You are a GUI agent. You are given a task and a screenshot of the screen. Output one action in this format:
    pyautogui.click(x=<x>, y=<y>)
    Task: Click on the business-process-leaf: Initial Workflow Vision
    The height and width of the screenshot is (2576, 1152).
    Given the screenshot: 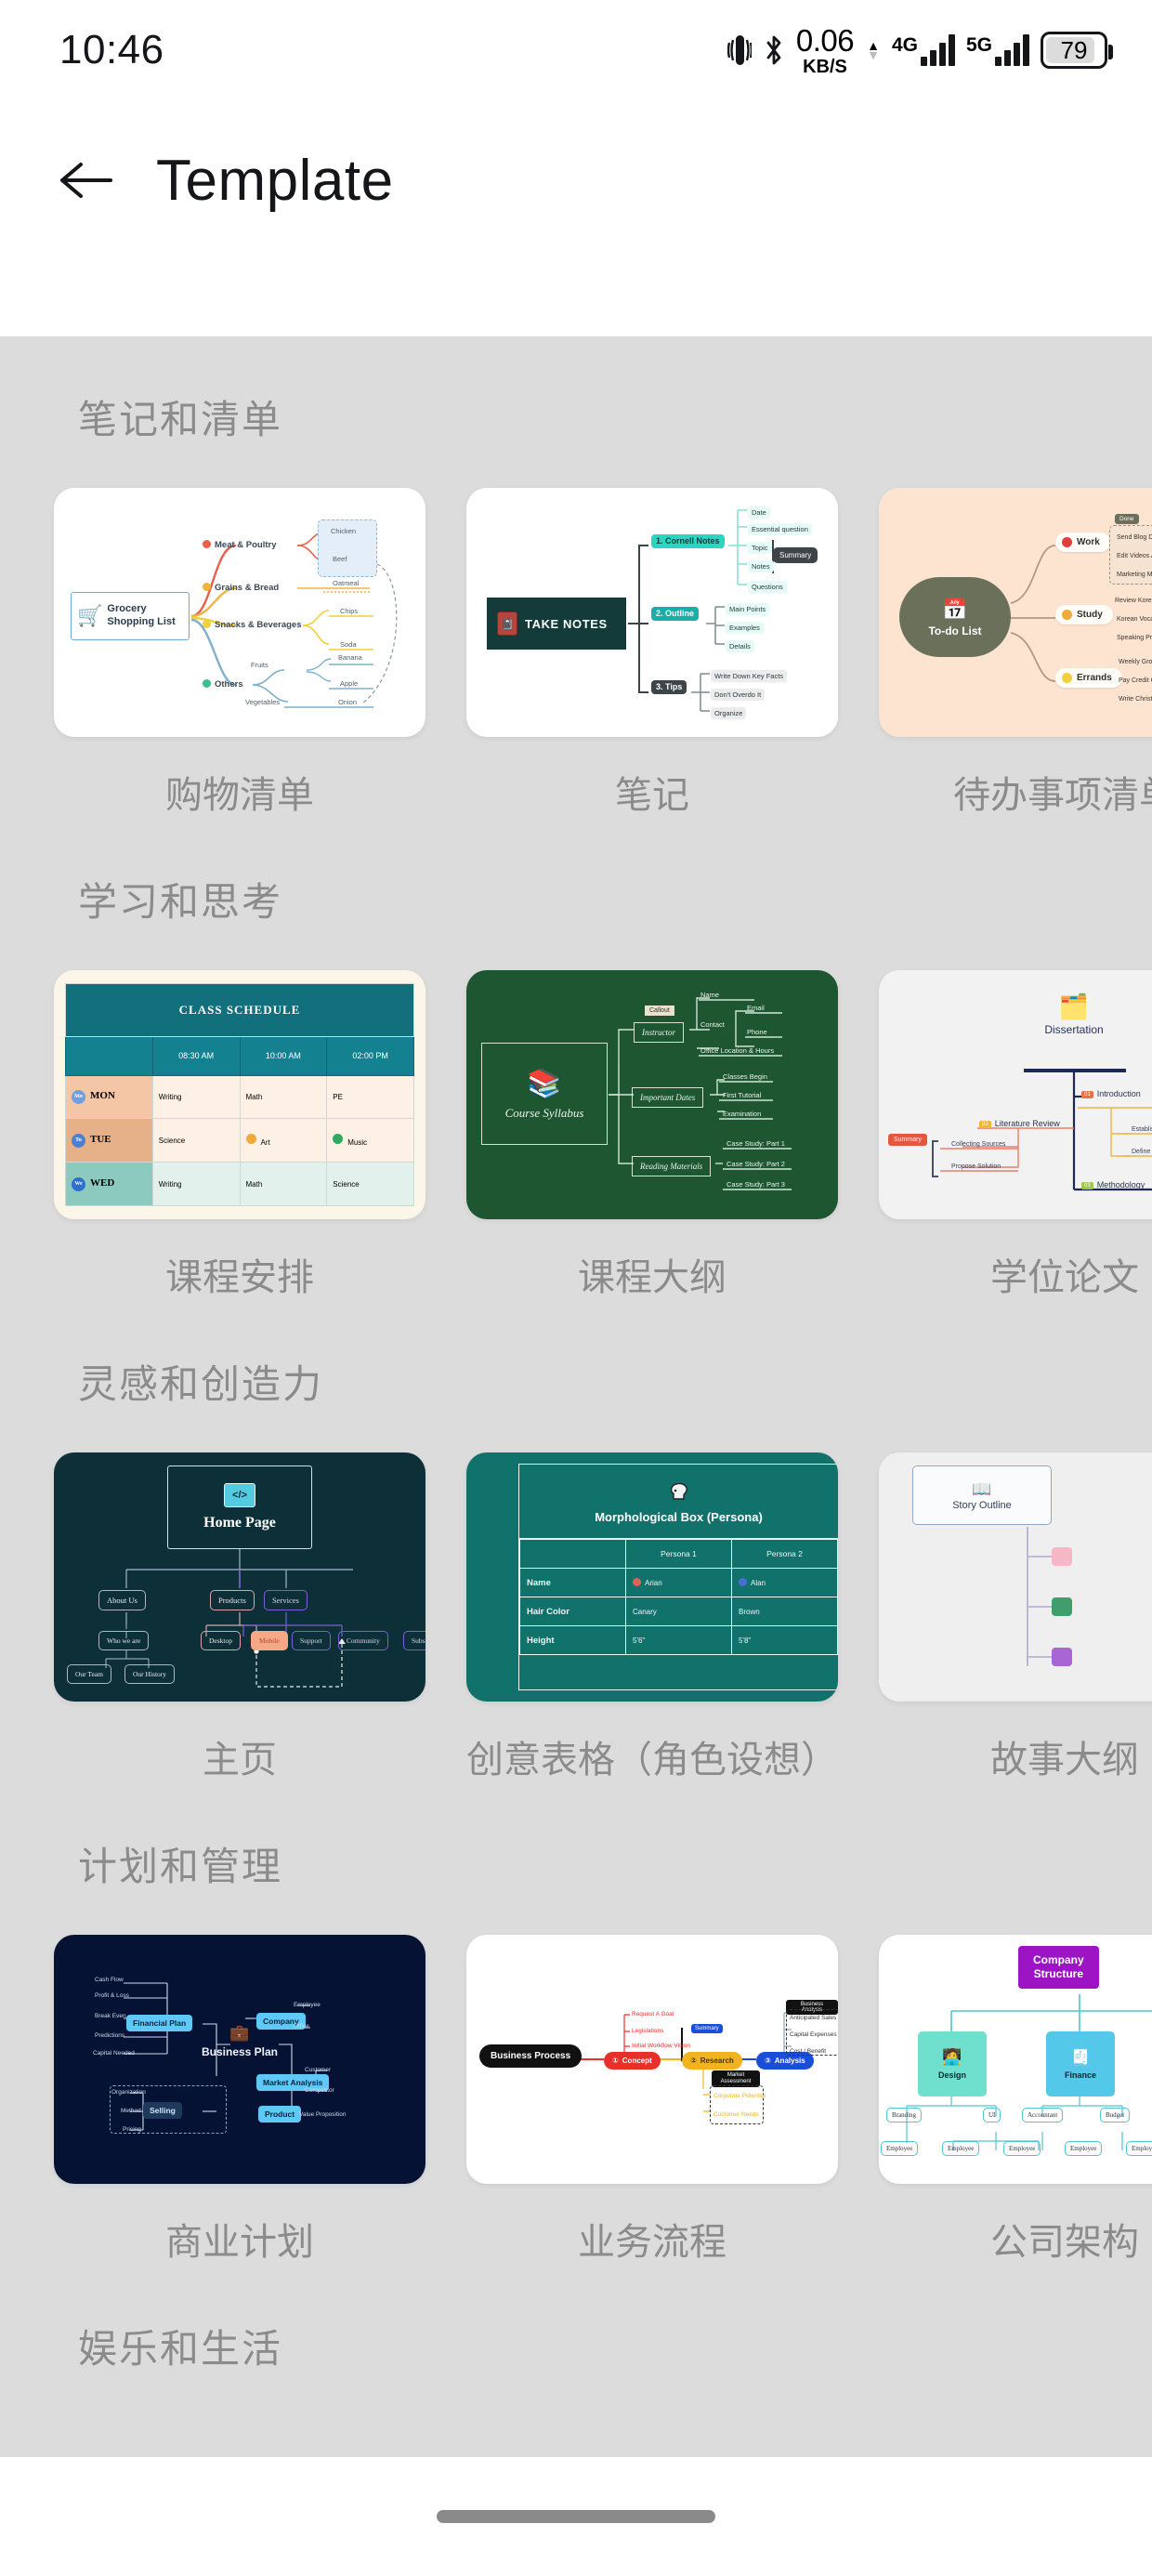 What is the action you would take?
    pyautogui.click(x=661, y=2046)
    